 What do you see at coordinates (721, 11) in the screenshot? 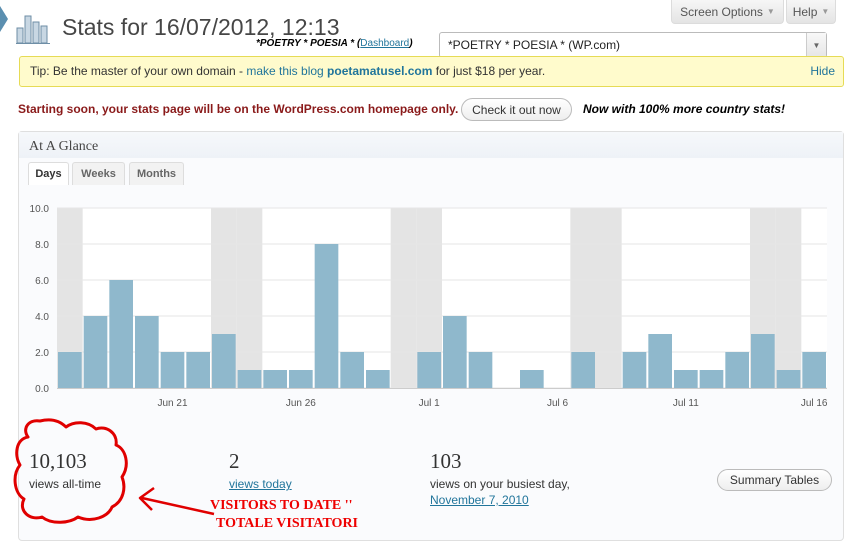
I see `screen-options-label: Screen Options` at bounding box center [721, 11].